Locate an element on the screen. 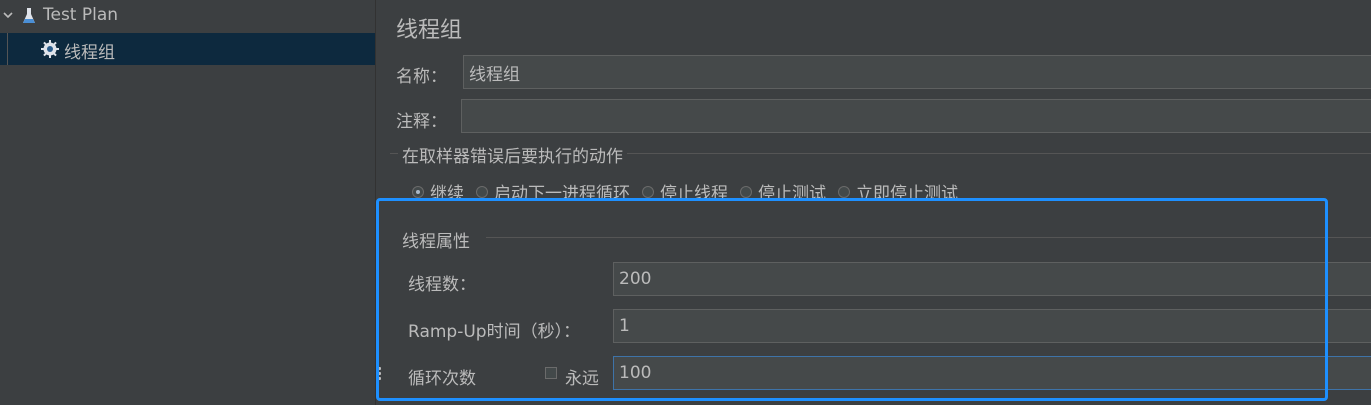 Image resolution: width=1371 pixels, height=405 pixels. radio-label: 立即停止测试 is located at coordinates (907, 191).